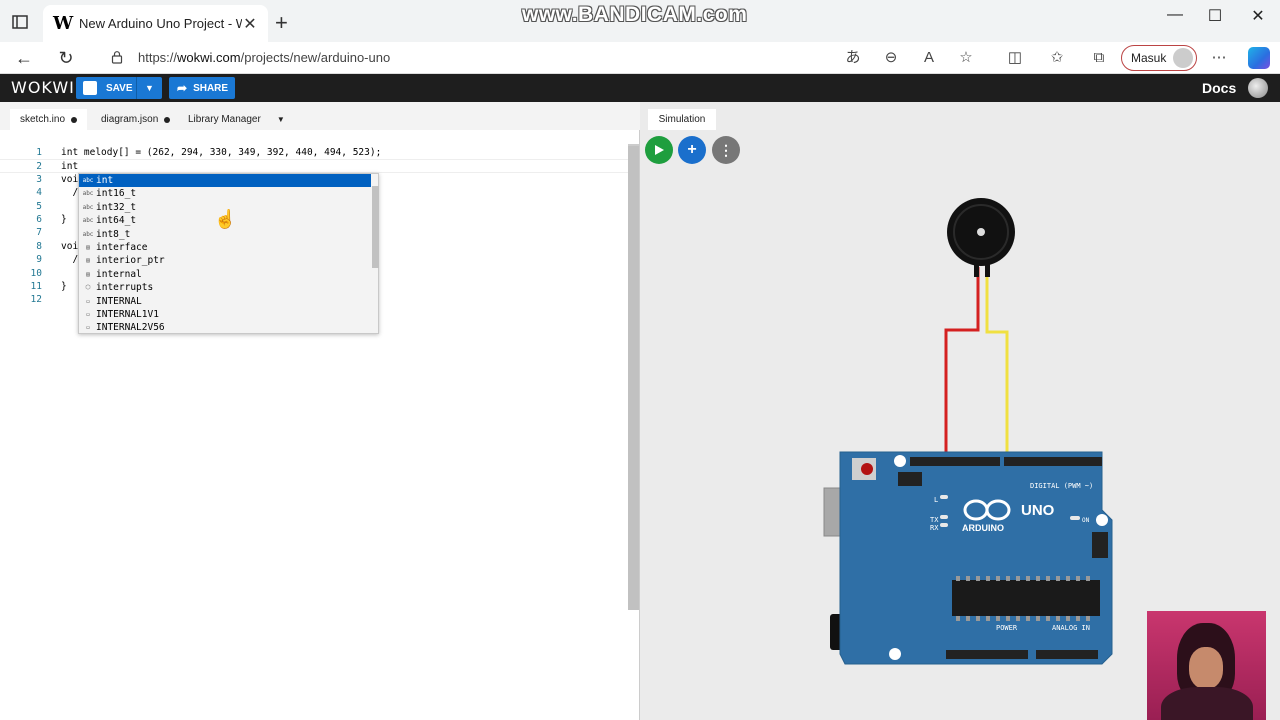 The height and width of the screenshot is (720, 1280). What do you see at coordinates (225, 314) in the screenshot?
I see `suggestion-item: ▭ INTERNAL1V1` at bounding box center [225, 314].